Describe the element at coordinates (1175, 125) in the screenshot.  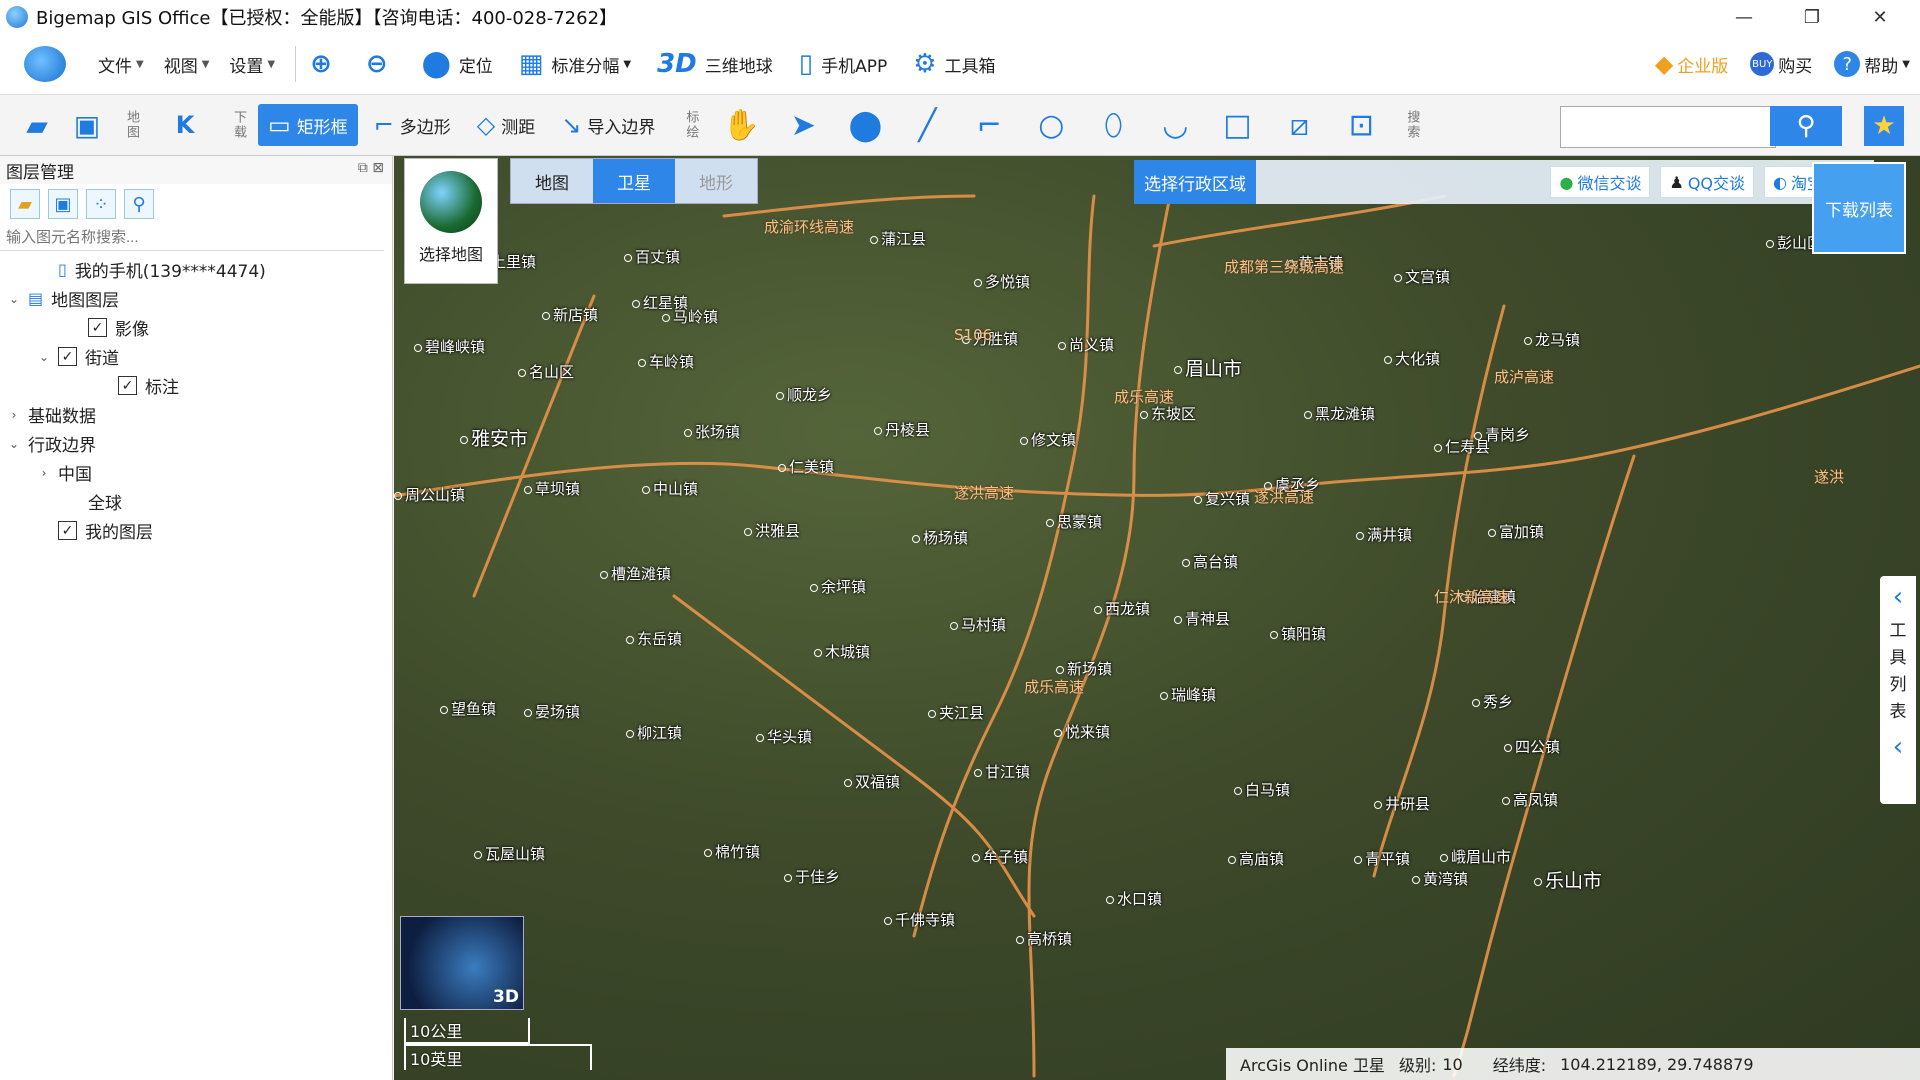
I see `curve-icon: ◡` at that location.